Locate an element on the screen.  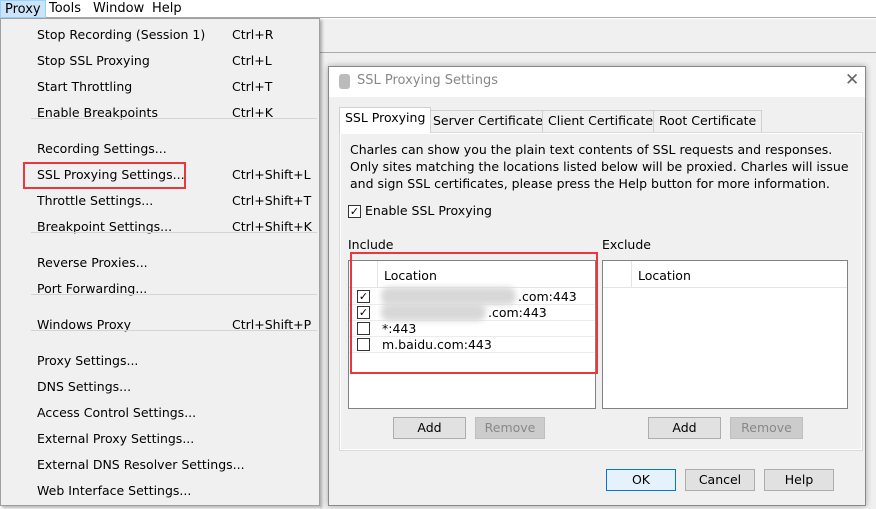
toolbar-divider is located at coordinates (598, 52).